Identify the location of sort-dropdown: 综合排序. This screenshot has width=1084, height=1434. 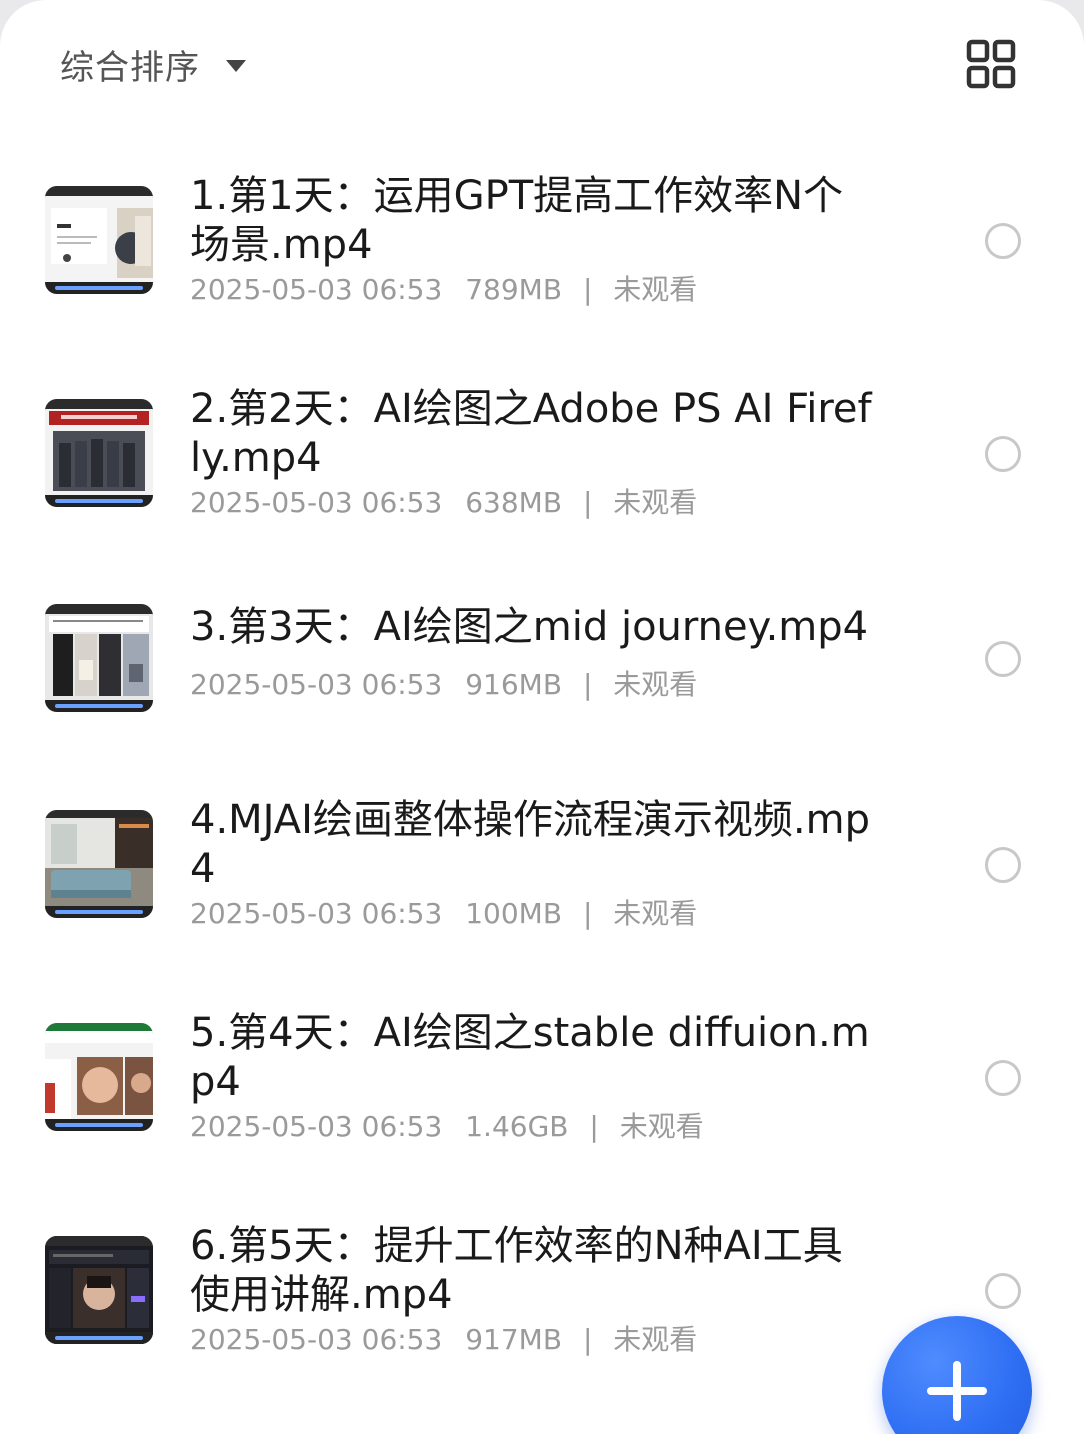
(153, 64).